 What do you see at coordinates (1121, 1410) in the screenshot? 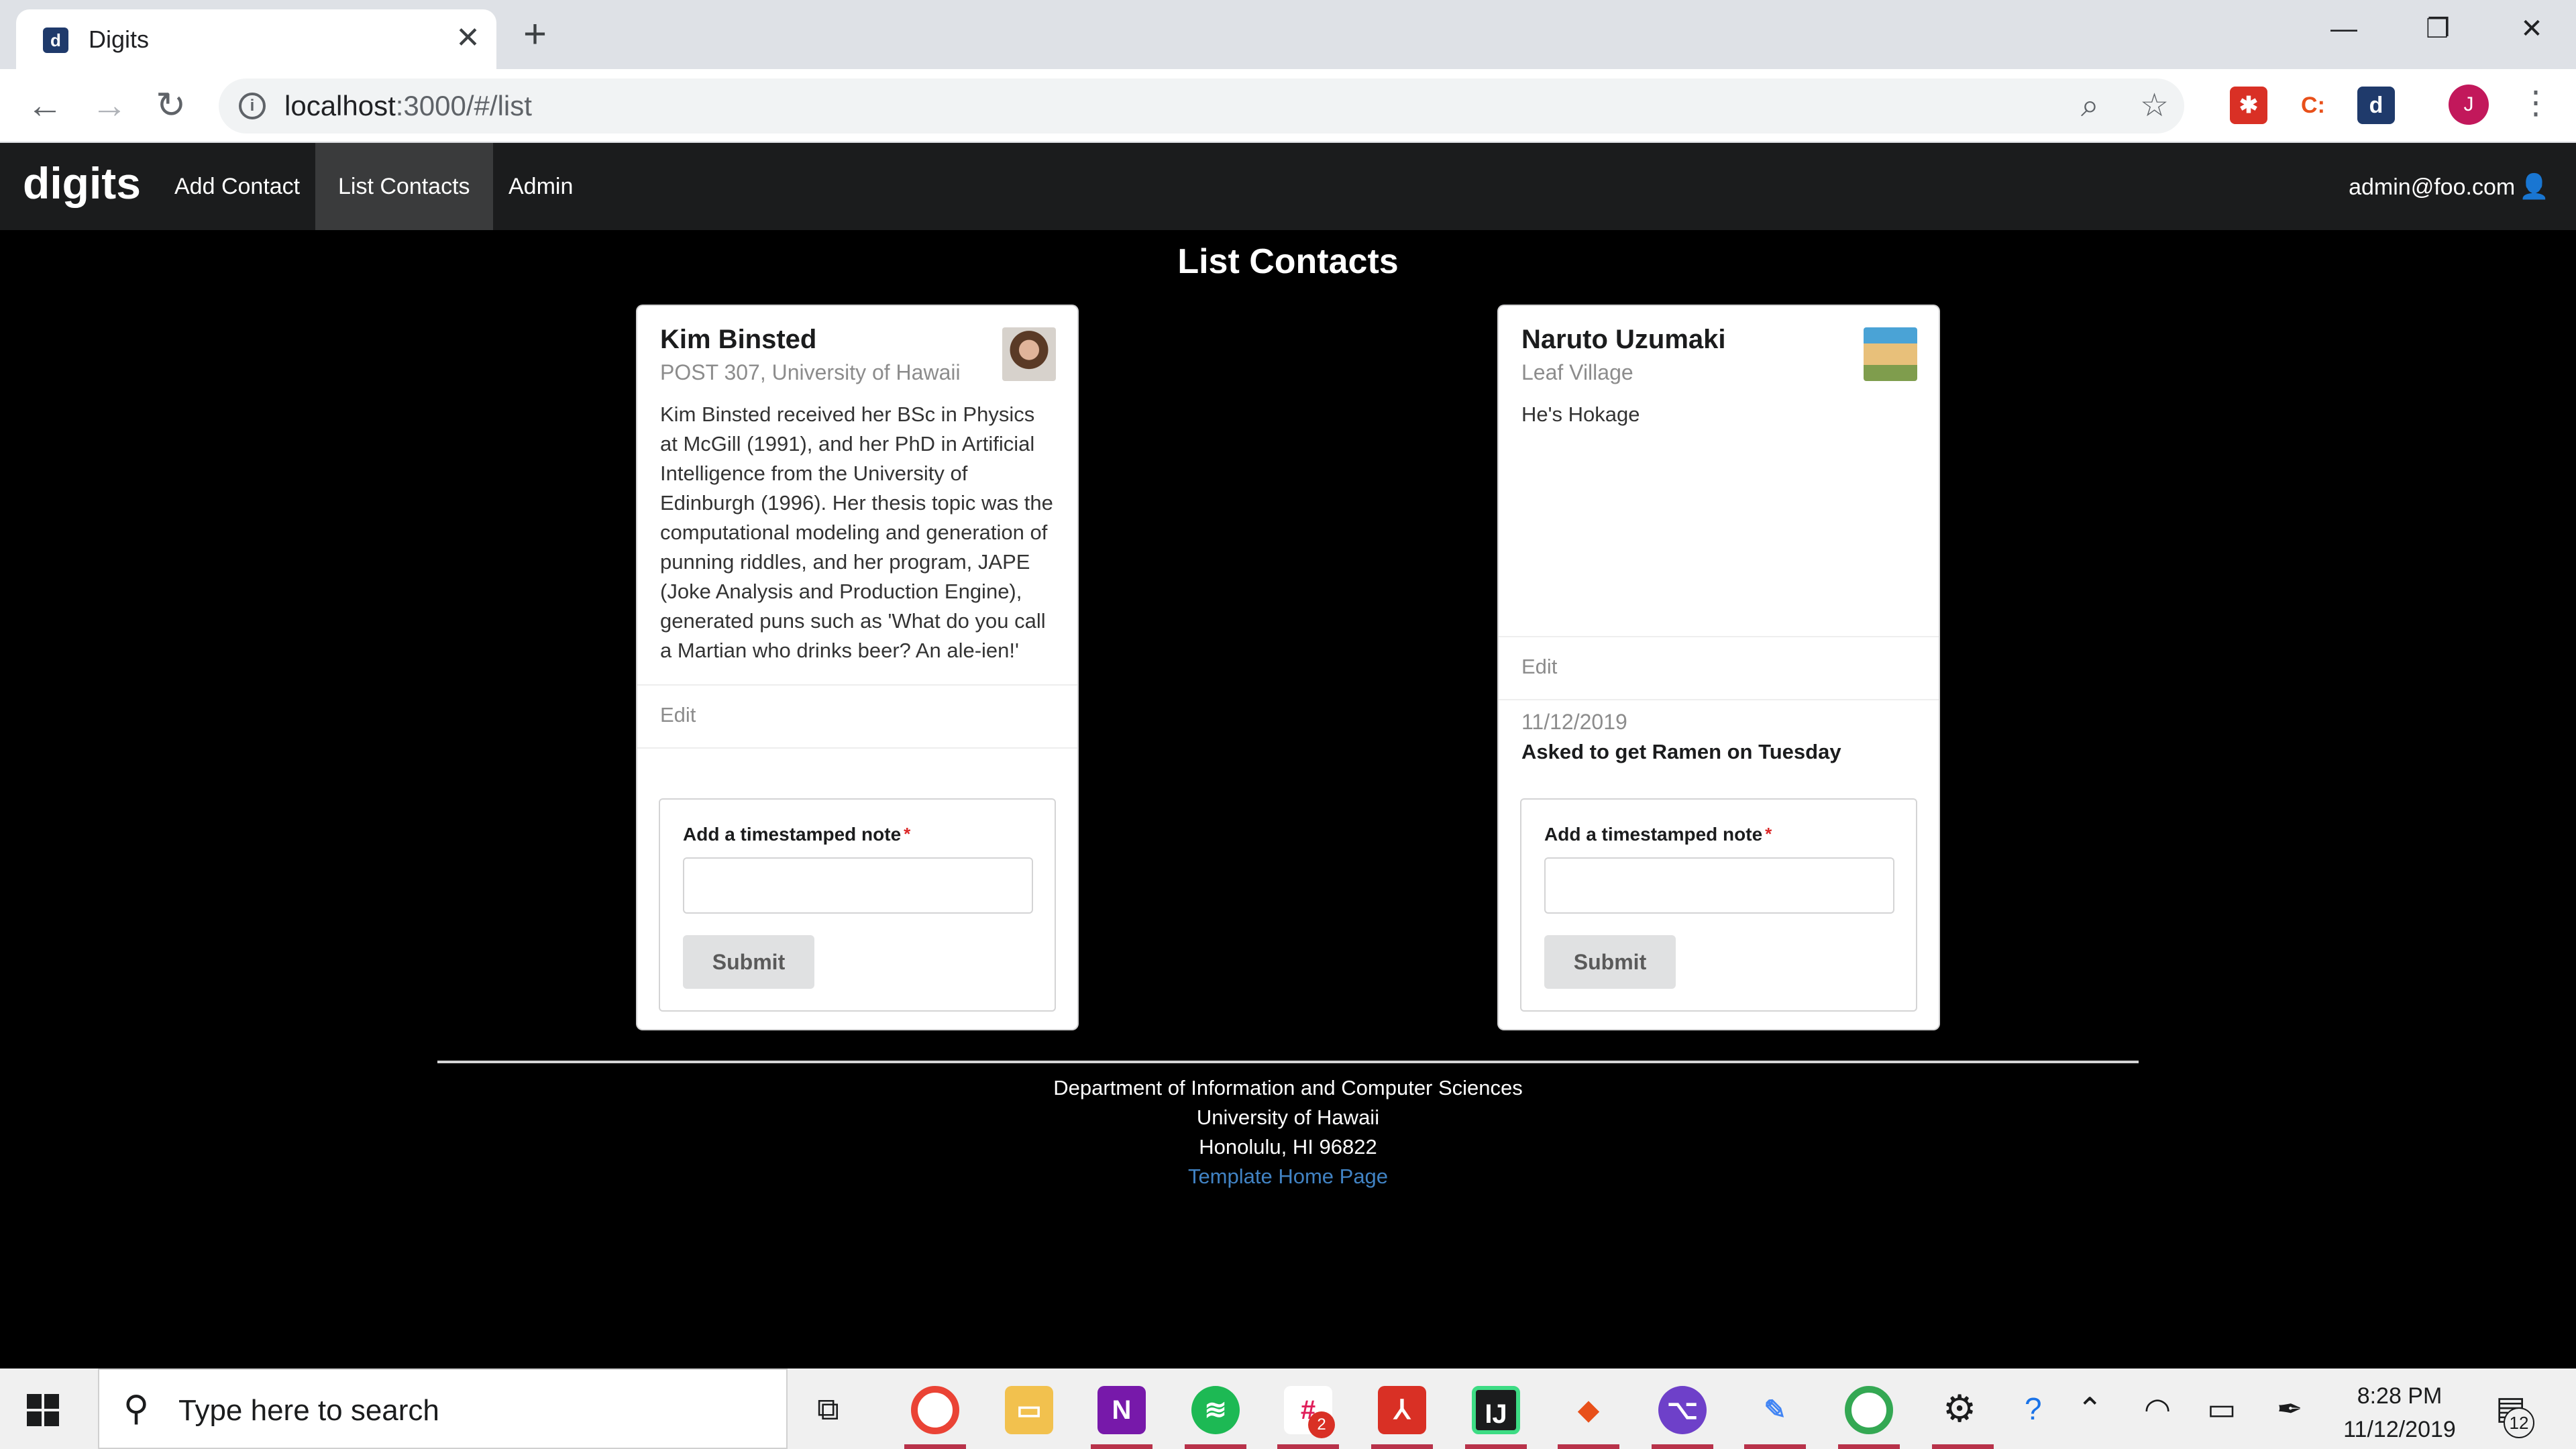
I see `onenote-icon: N` at bounding box center [1121, 1410].